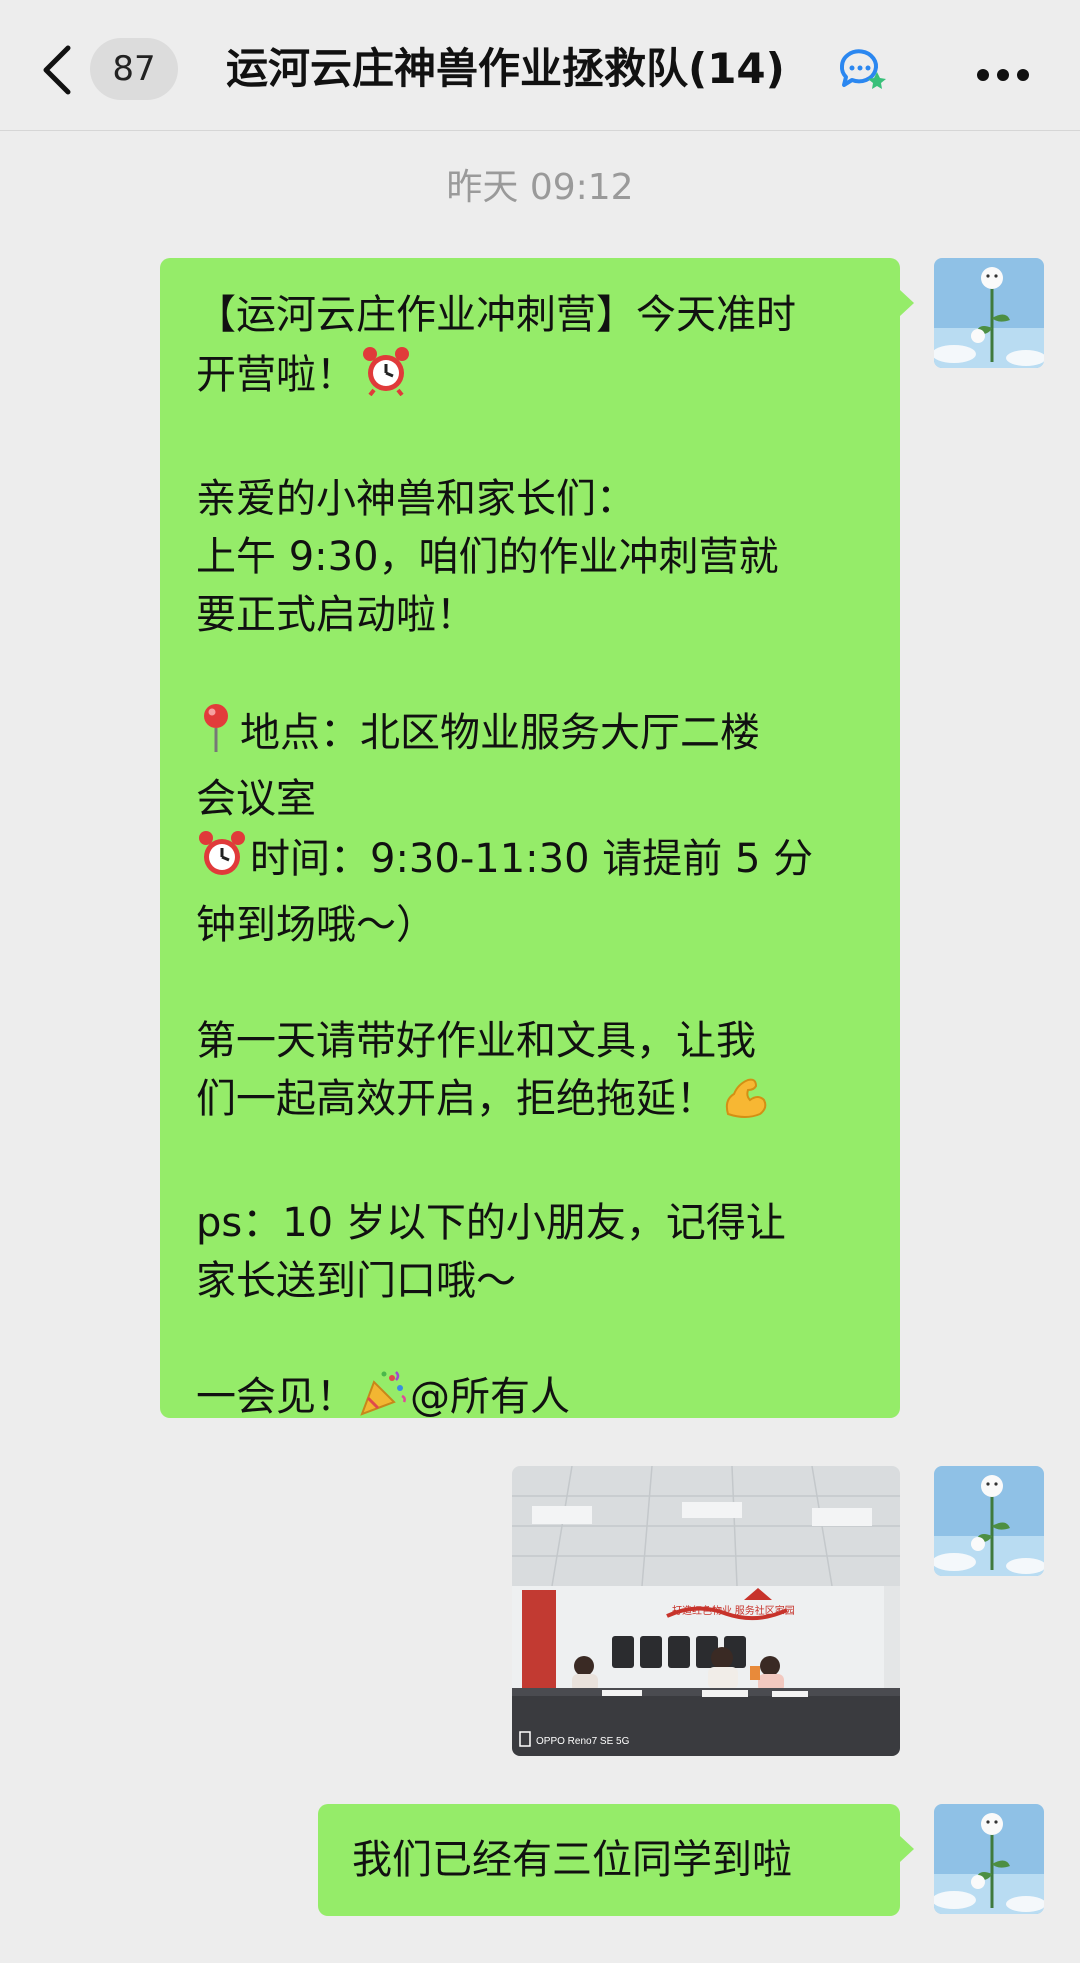  Describe the element at coordinates (316, 925) in the screenshot. I see `message-line: 钟到场哦～）` at that location.